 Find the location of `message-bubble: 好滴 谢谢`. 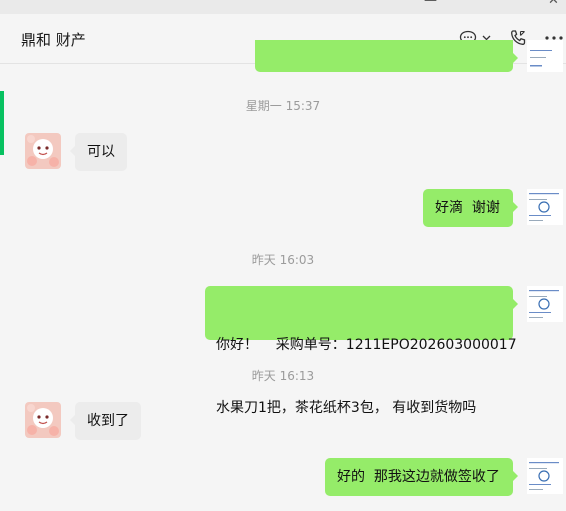

message-bubble: 好滴 谢谢 is located at coordinates (470, 208).